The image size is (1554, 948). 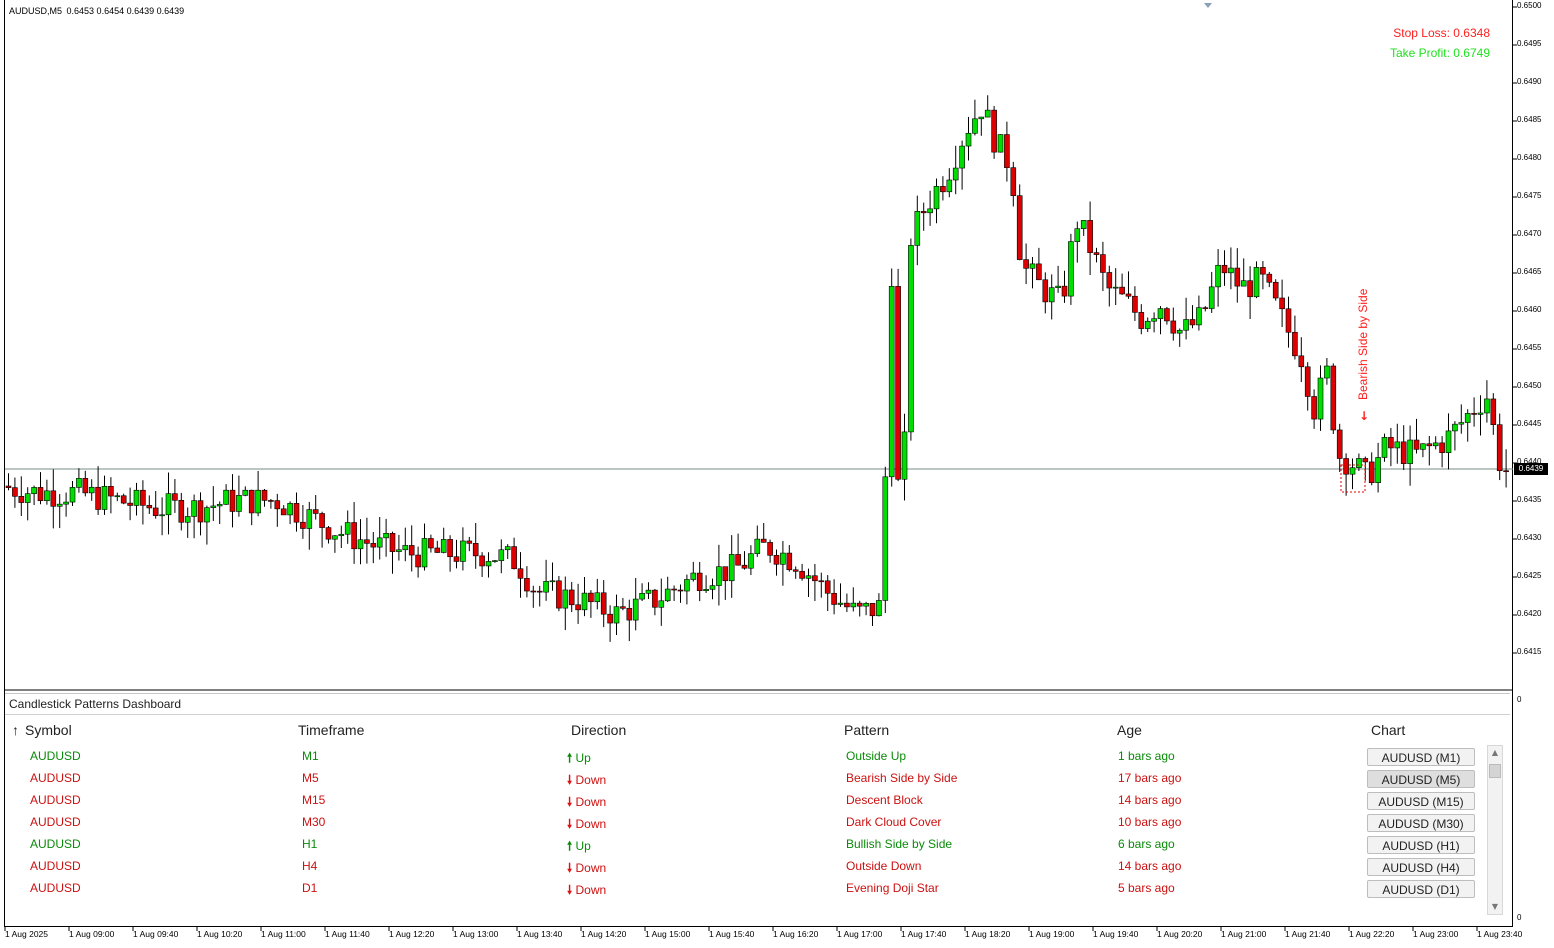 What do you see at coordinates (1421, 867) in the screenshot?
I see `open-chart-button: AUDUSD (H4)` at bounding box center [1421, 867].